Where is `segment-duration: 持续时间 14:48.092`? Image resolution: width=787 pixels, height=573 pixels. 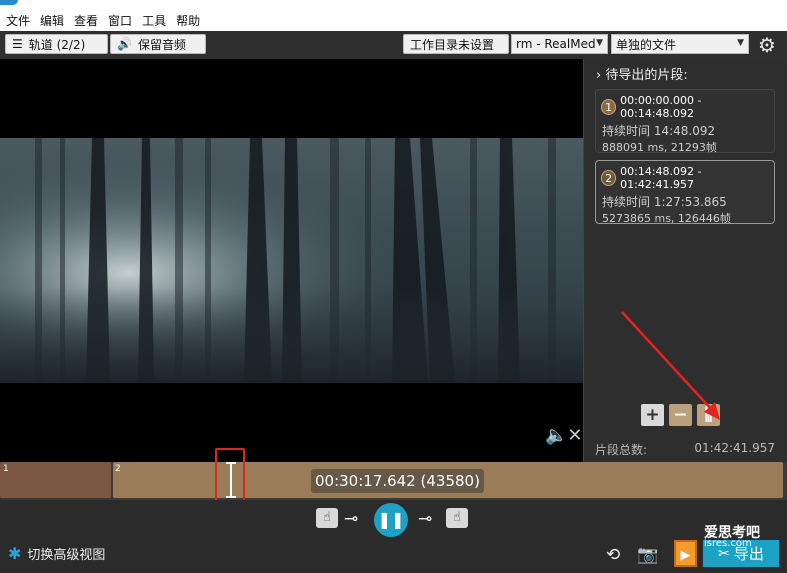 segment-duration: 持续时间 14:48.092 is located at coordinates (659, 131).